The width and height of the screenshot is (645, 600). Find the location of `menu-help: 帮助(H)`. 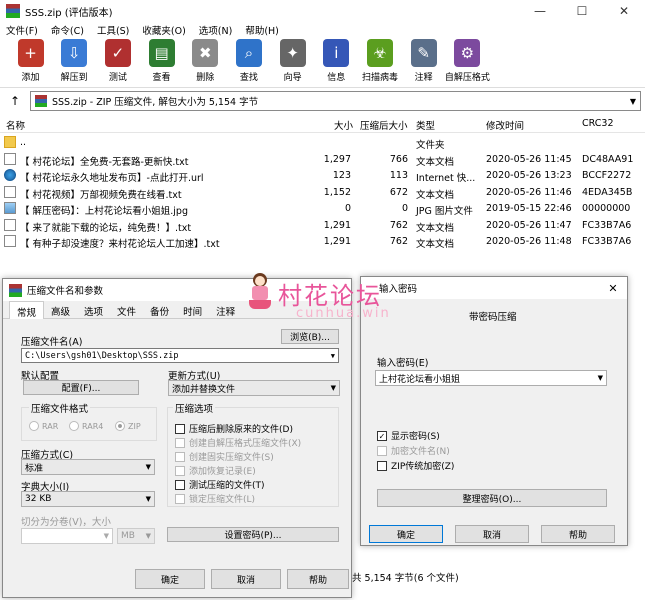

menu-help: 帮助(H) is located at coordinates (262, 30).